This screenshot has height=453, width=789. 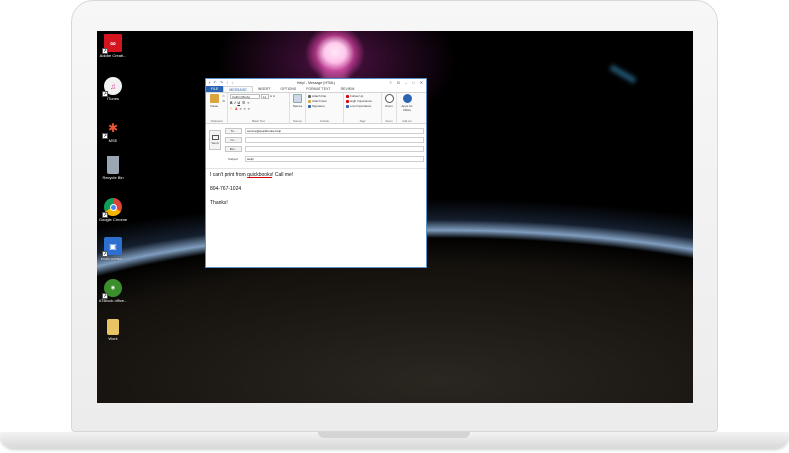 I want to click on bcc-field, so click(x=334, y=149).